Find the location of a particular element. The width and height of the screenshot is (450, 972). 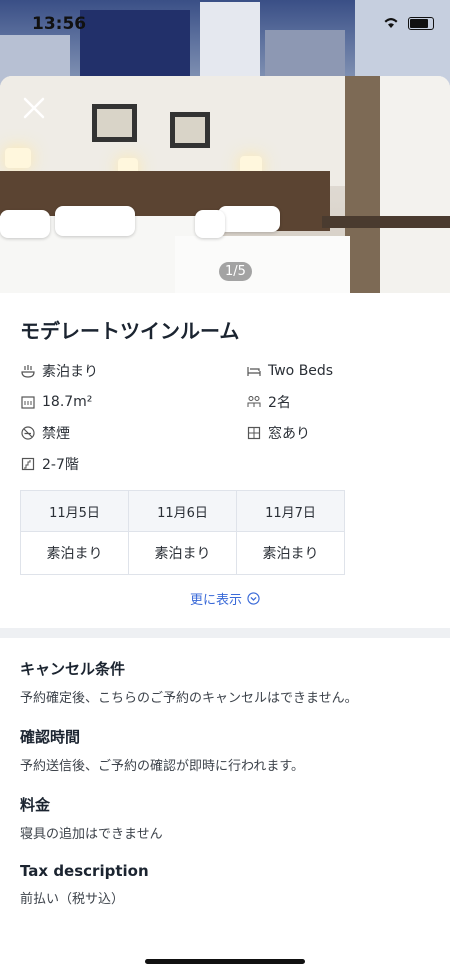

date-header: 11月6日 is located at coordinates (182, 511).